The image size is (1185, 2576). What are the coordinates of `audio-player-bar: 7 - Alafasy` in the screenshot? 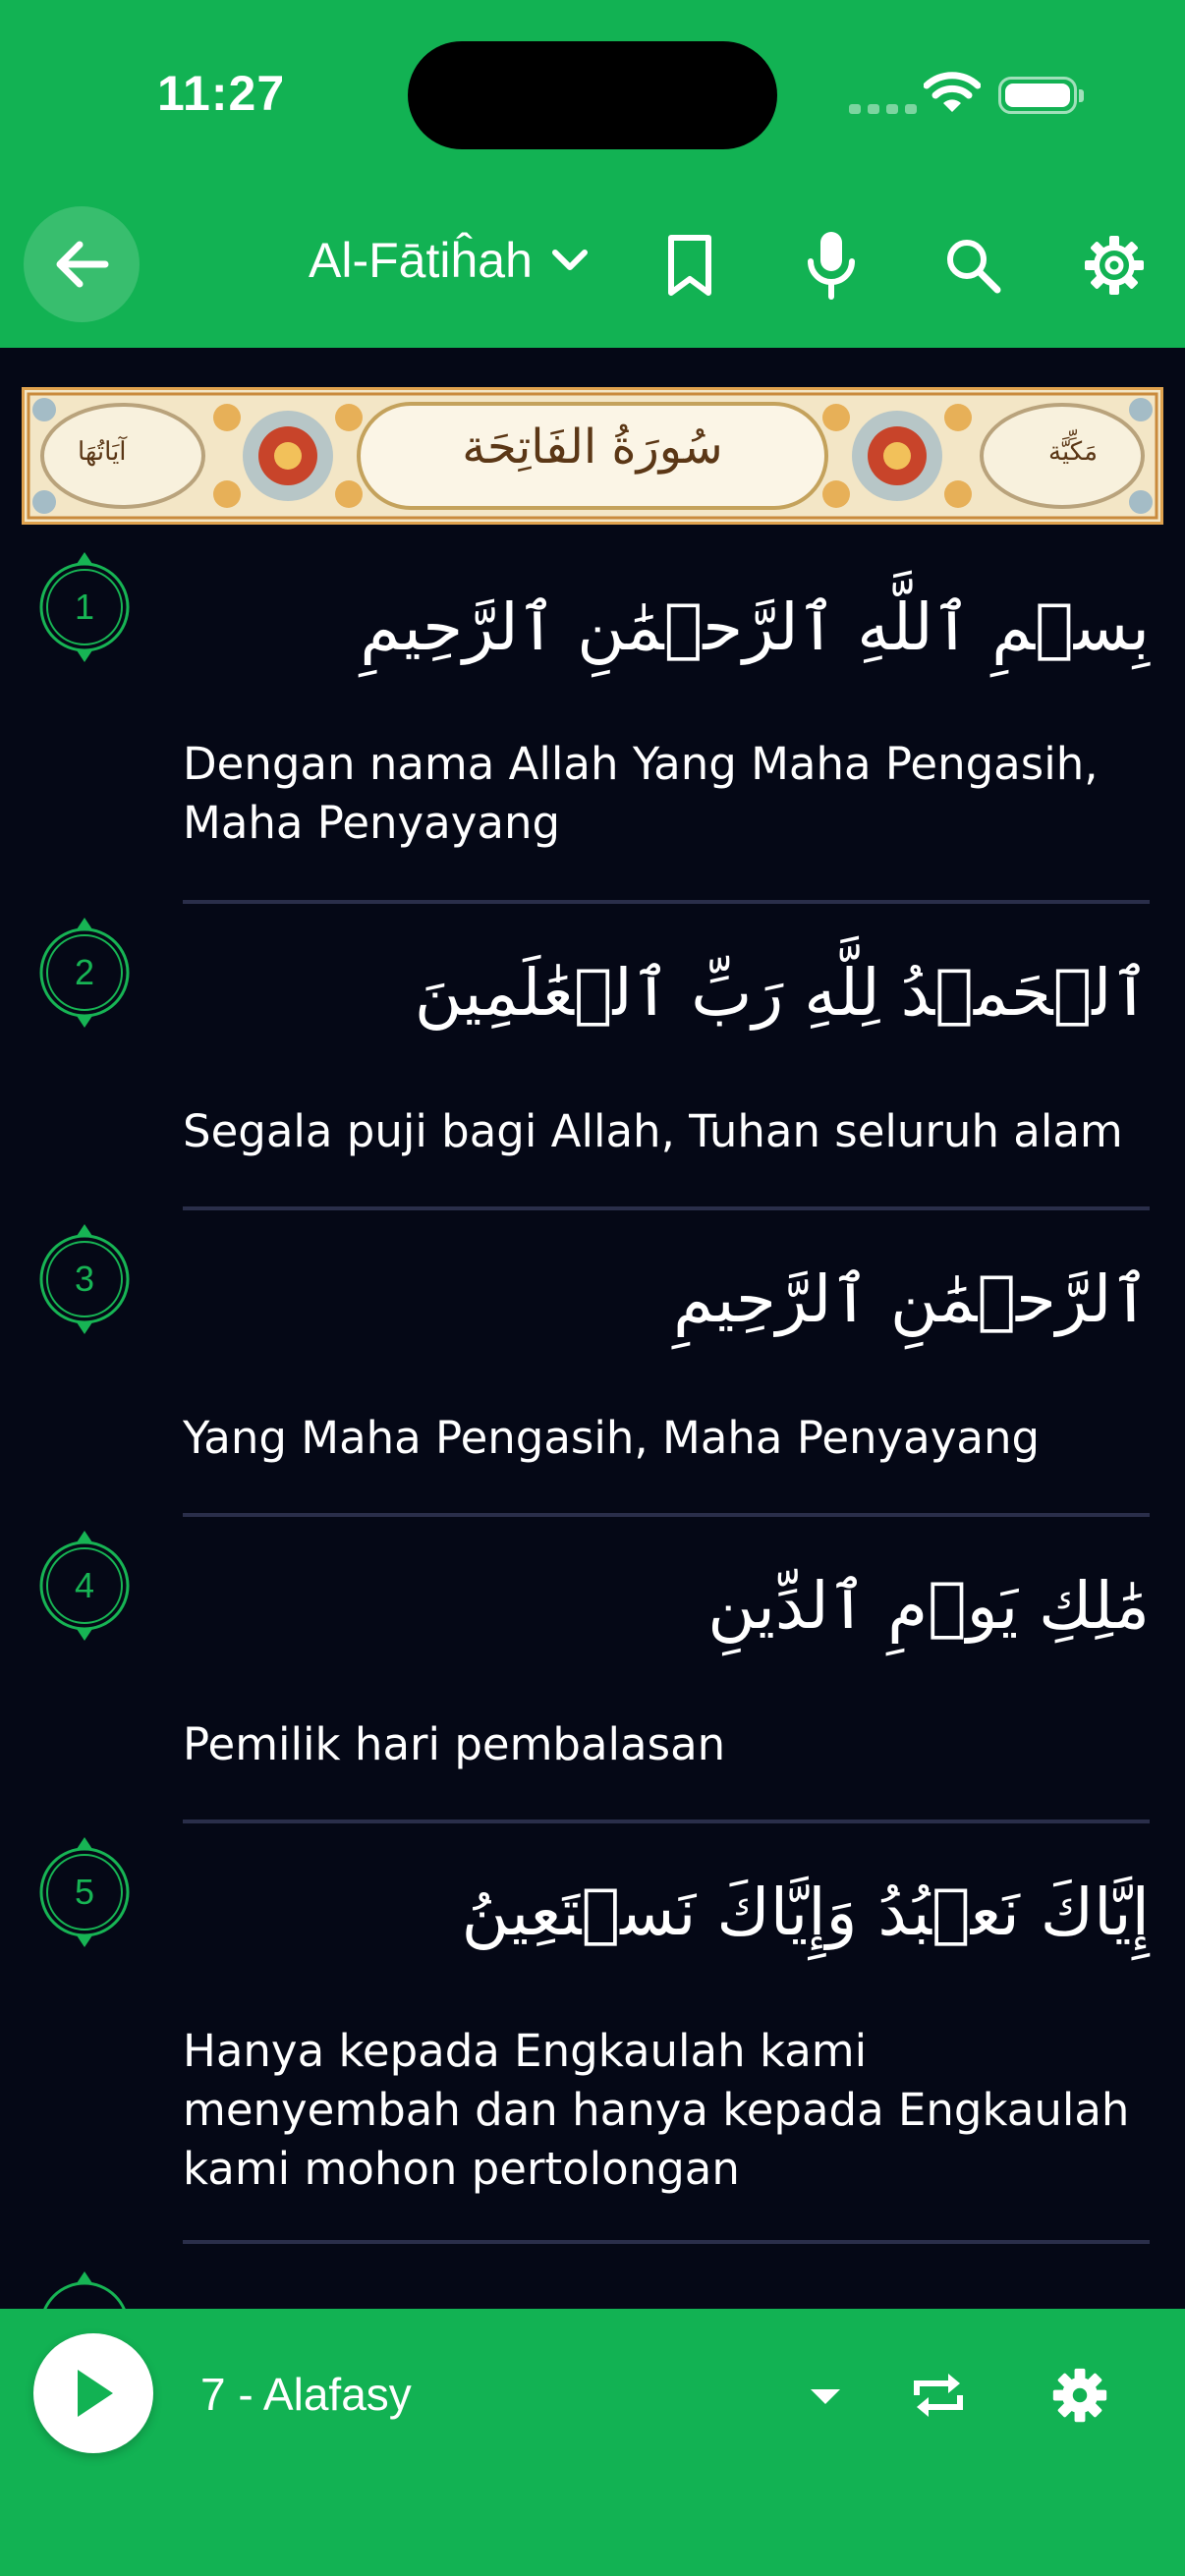 It's located at (592, 2442).